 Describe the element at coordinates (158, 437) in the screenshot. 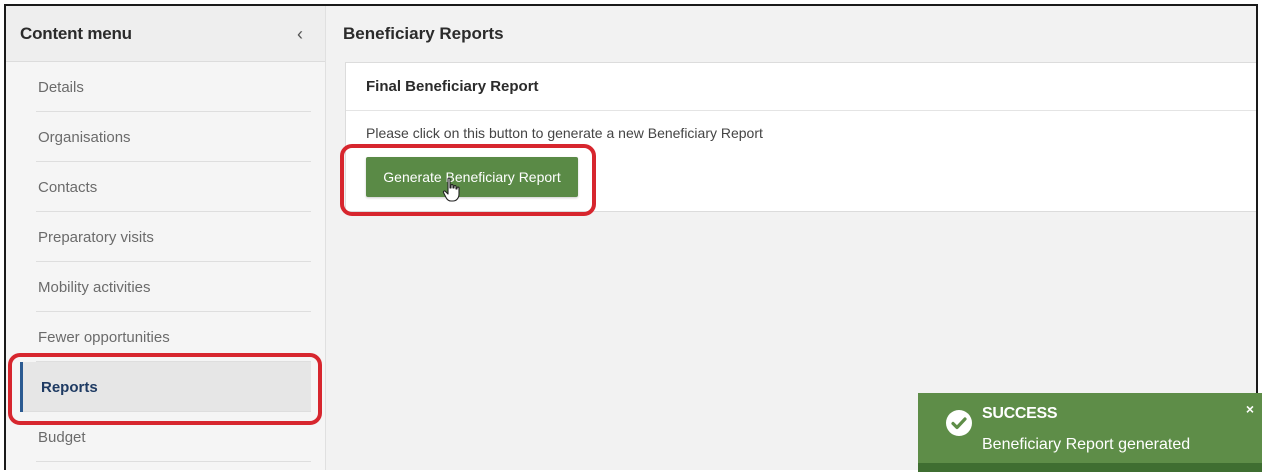

I see `menu-item-budget: Budget` at that location.